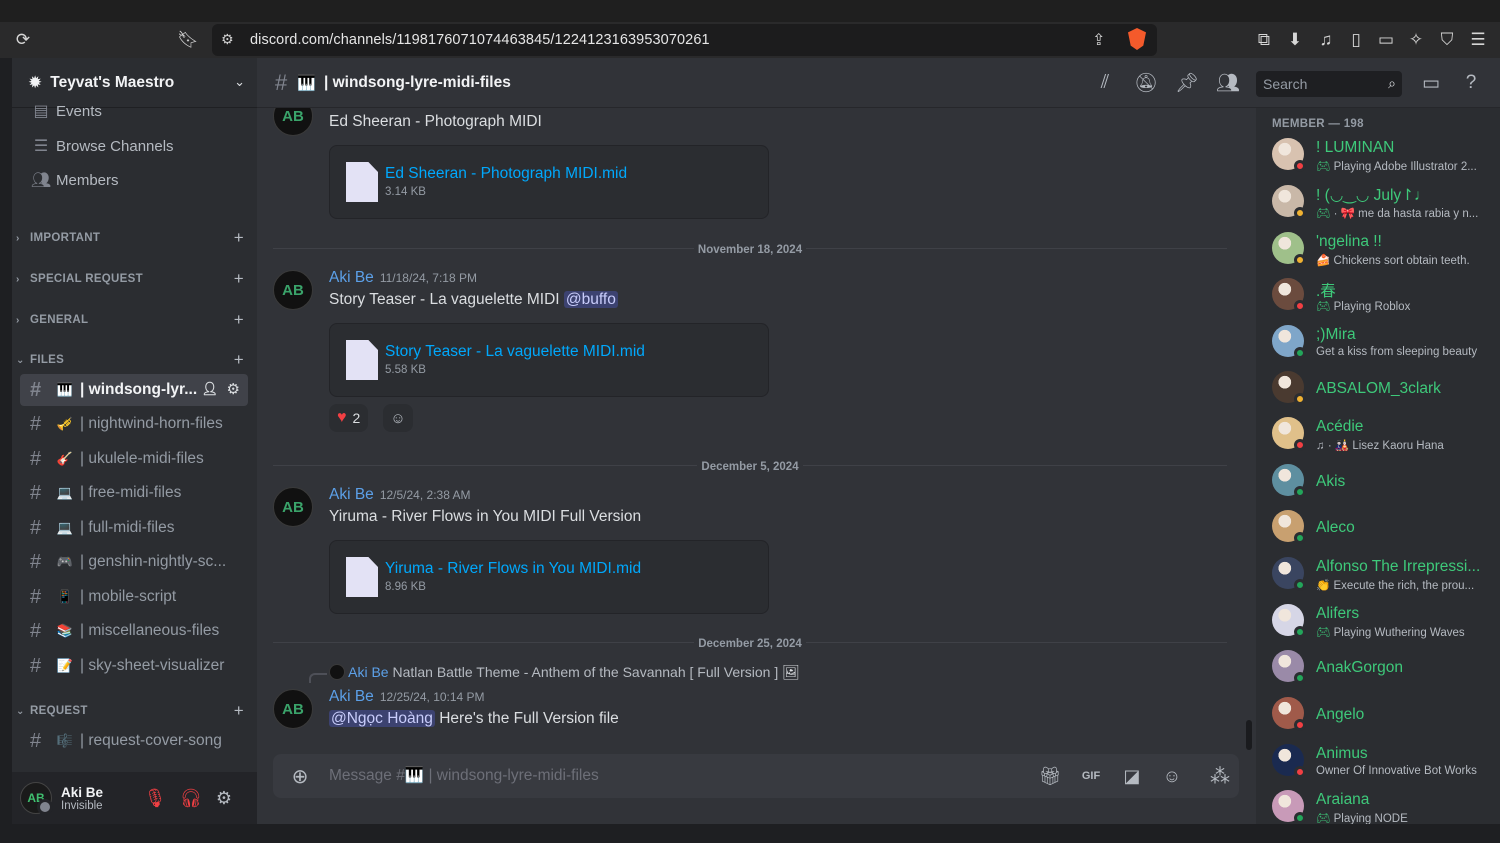 The image size is (1500, 843). Describe the element at coordinates (1431, 83) in the screenshot. I see `inbox-icon: ▭` at that location.